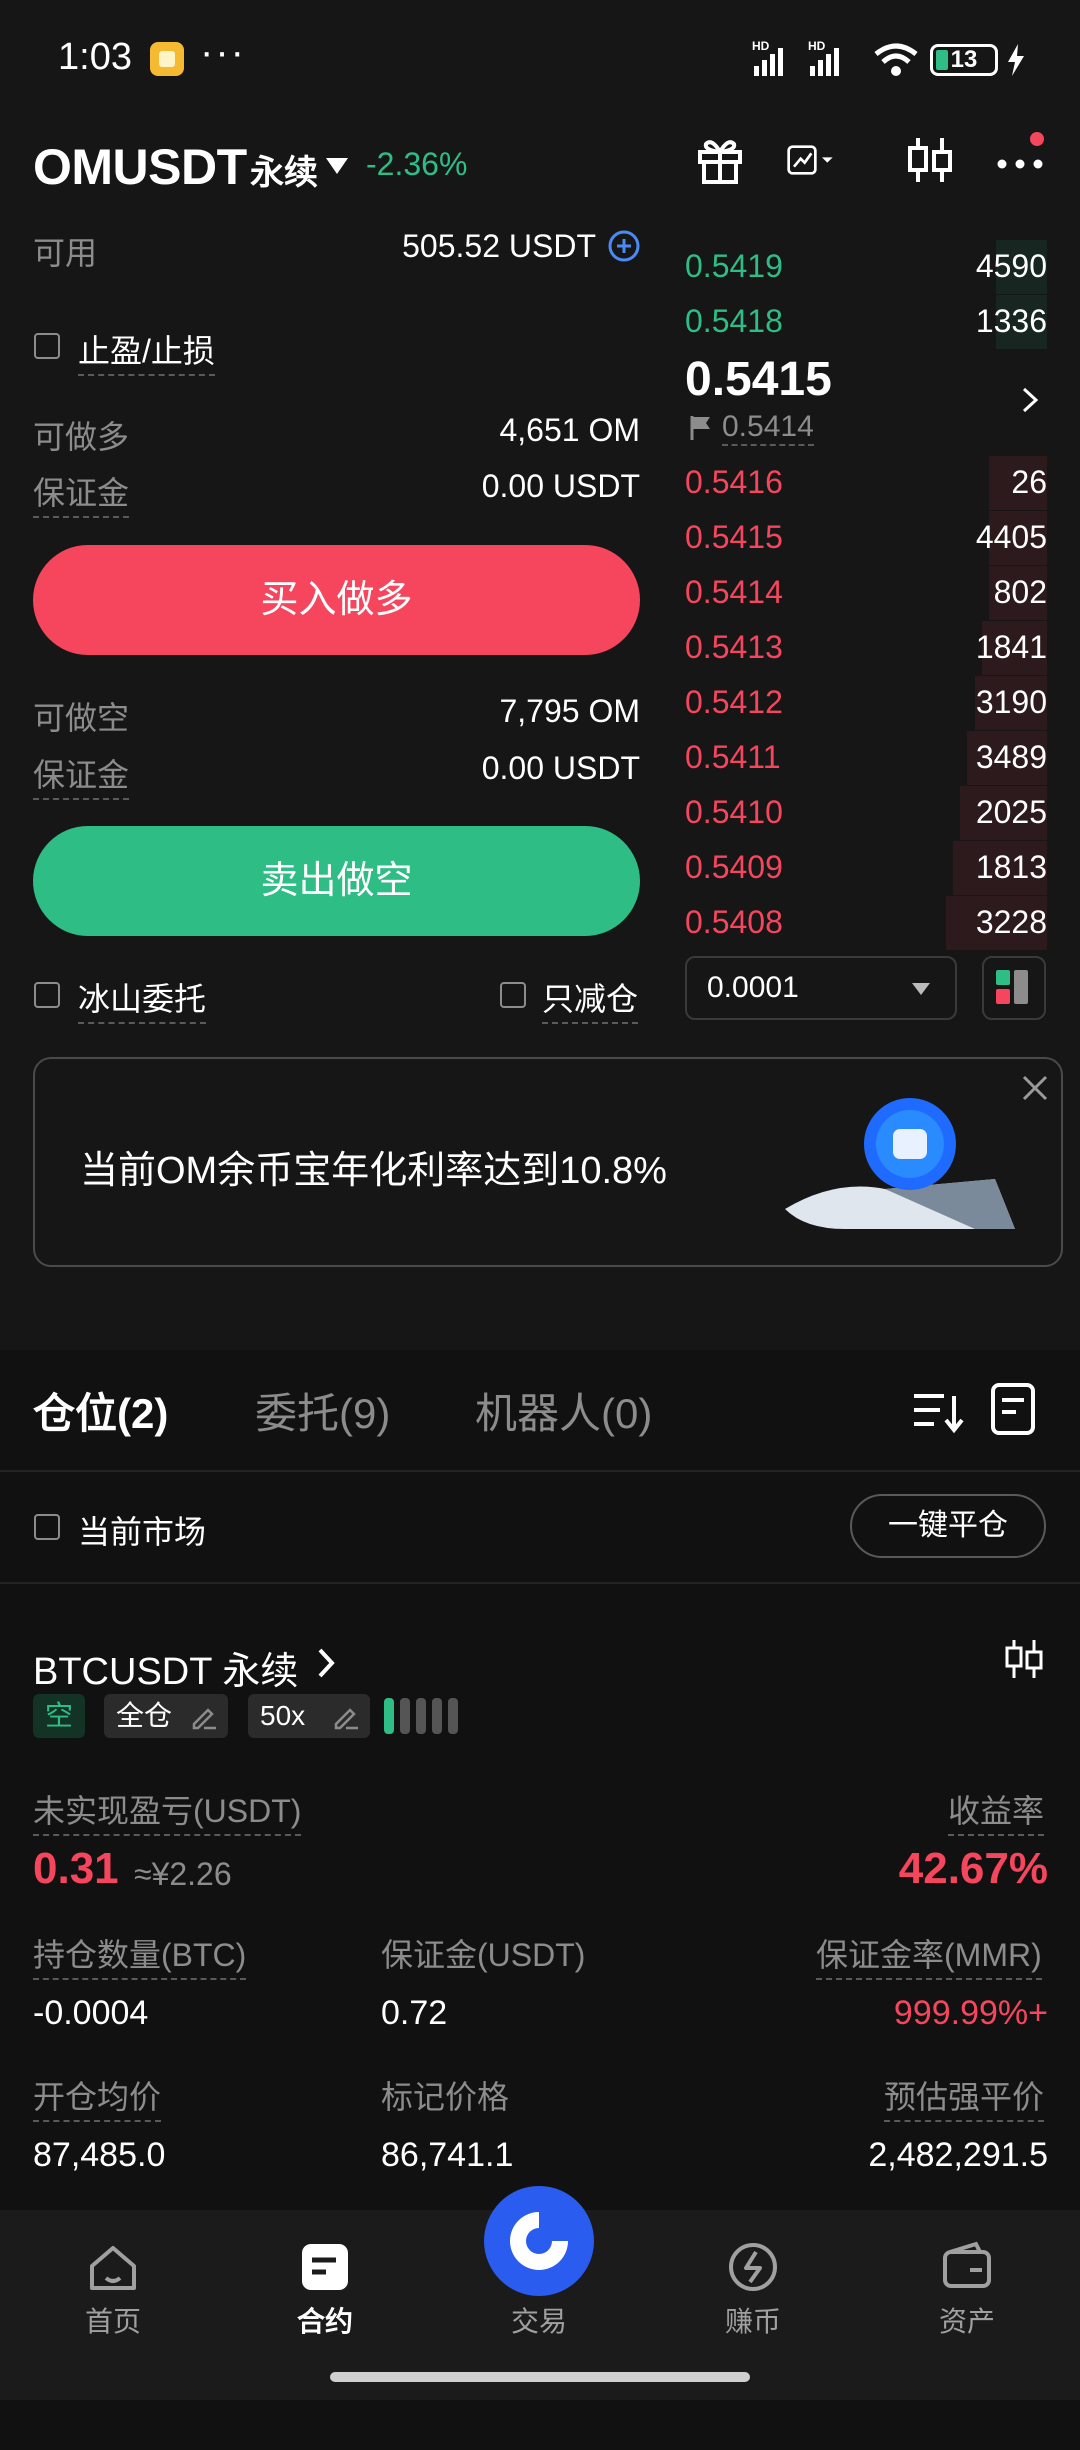  I want to click on orderbook-qty: 1841, so click(1011, 647).